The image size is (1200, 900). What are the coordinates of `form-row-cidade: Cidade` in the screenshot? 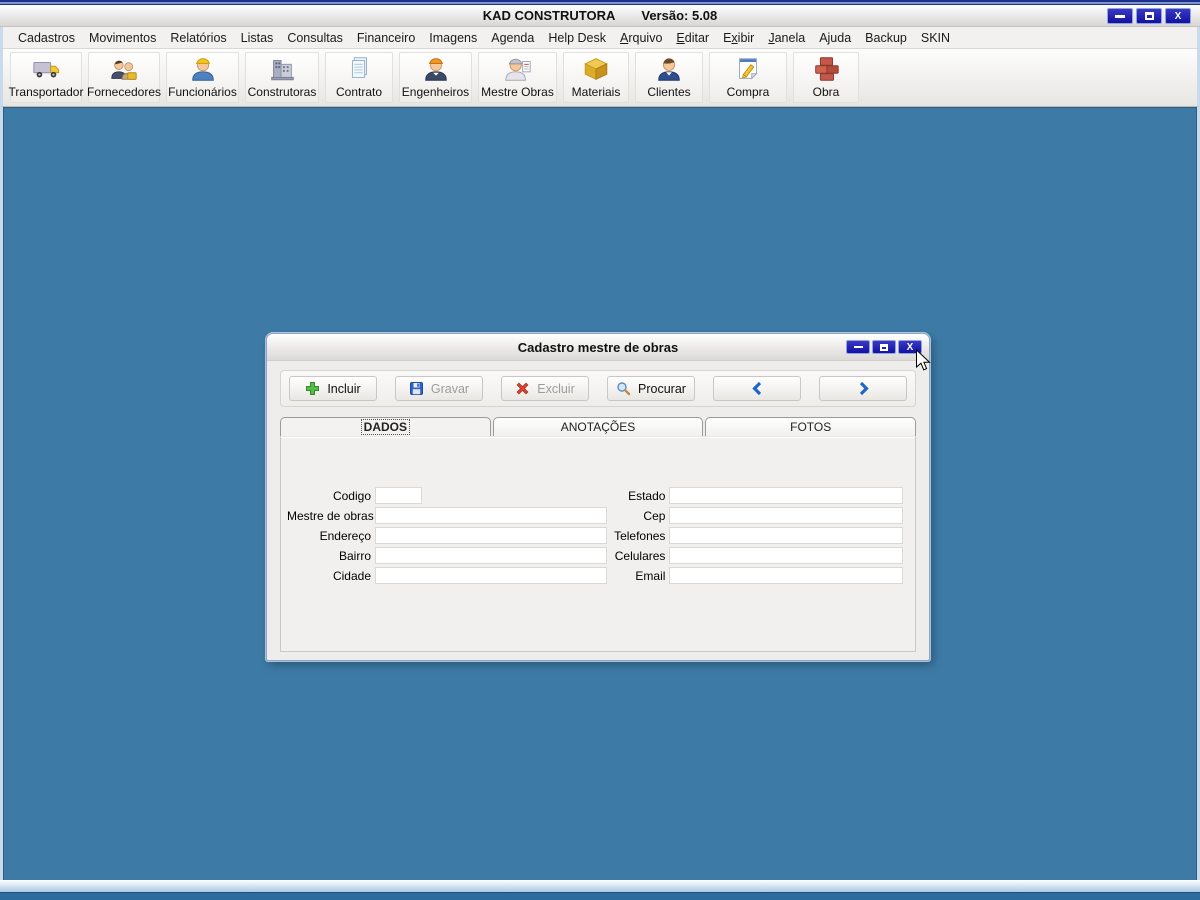 It's located at (447, 575).